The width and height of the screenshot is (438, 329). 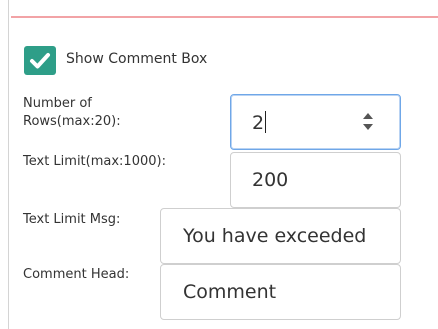 I want to click on text-limit-label: Text Limit(max:1000):, so click(x=94, y=161).